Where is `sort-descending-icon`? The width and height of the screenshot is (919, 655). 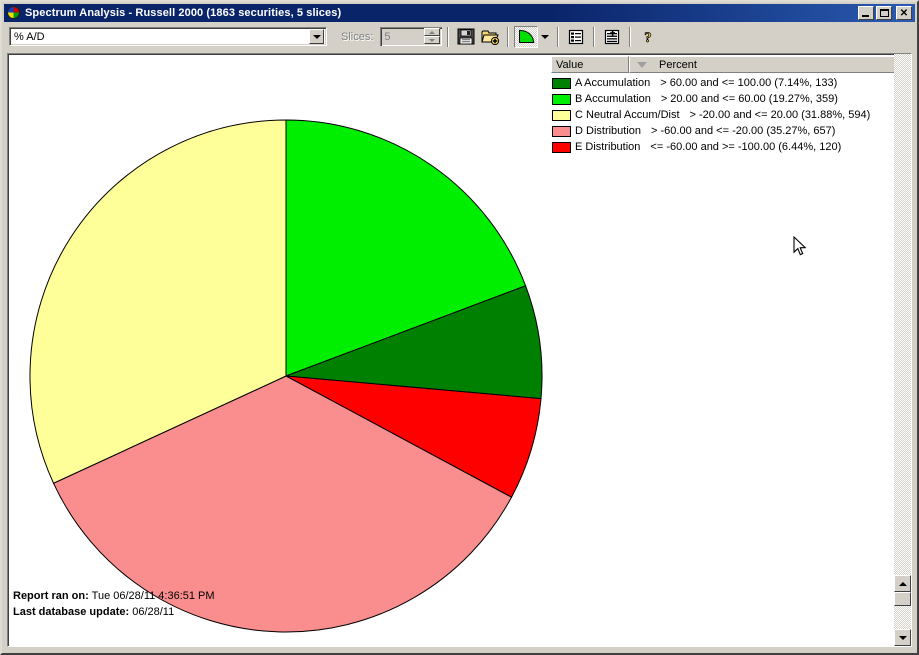 sort-descending-icon is located at coordinates (642, 64).